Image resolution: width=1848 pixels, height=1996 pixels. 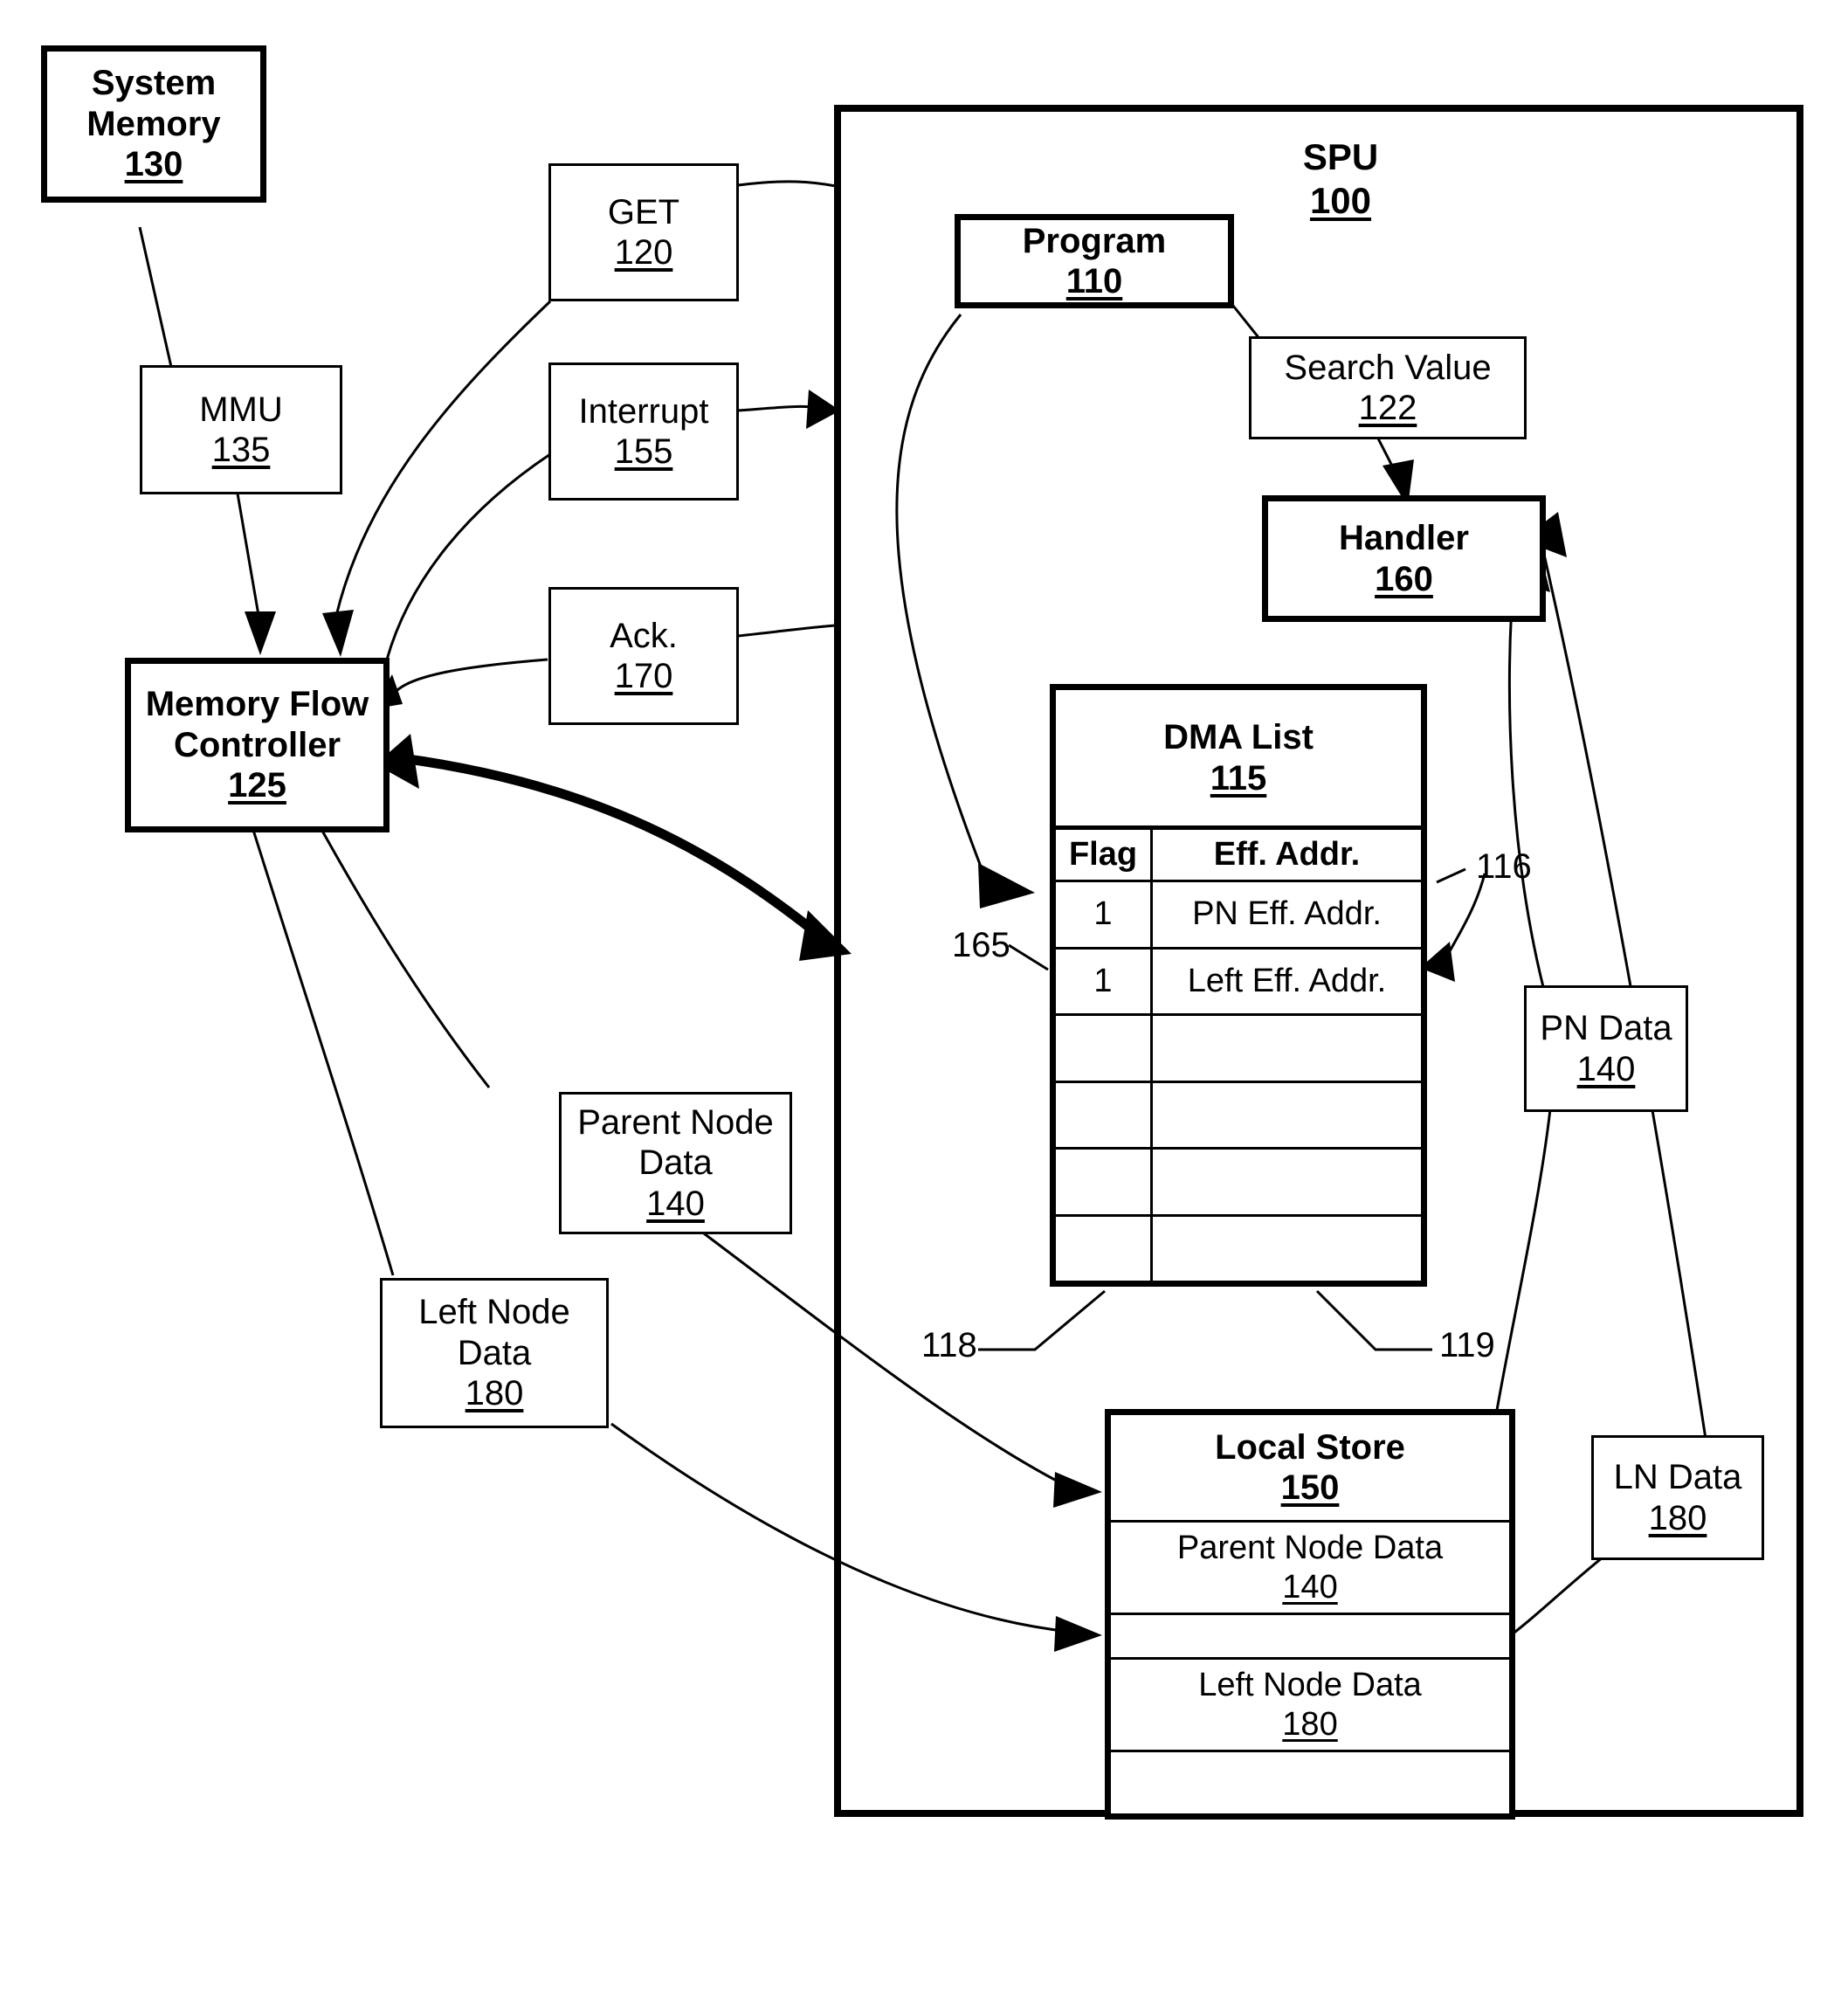 I want to click on get-label: GET, so click(x=643, y=211).